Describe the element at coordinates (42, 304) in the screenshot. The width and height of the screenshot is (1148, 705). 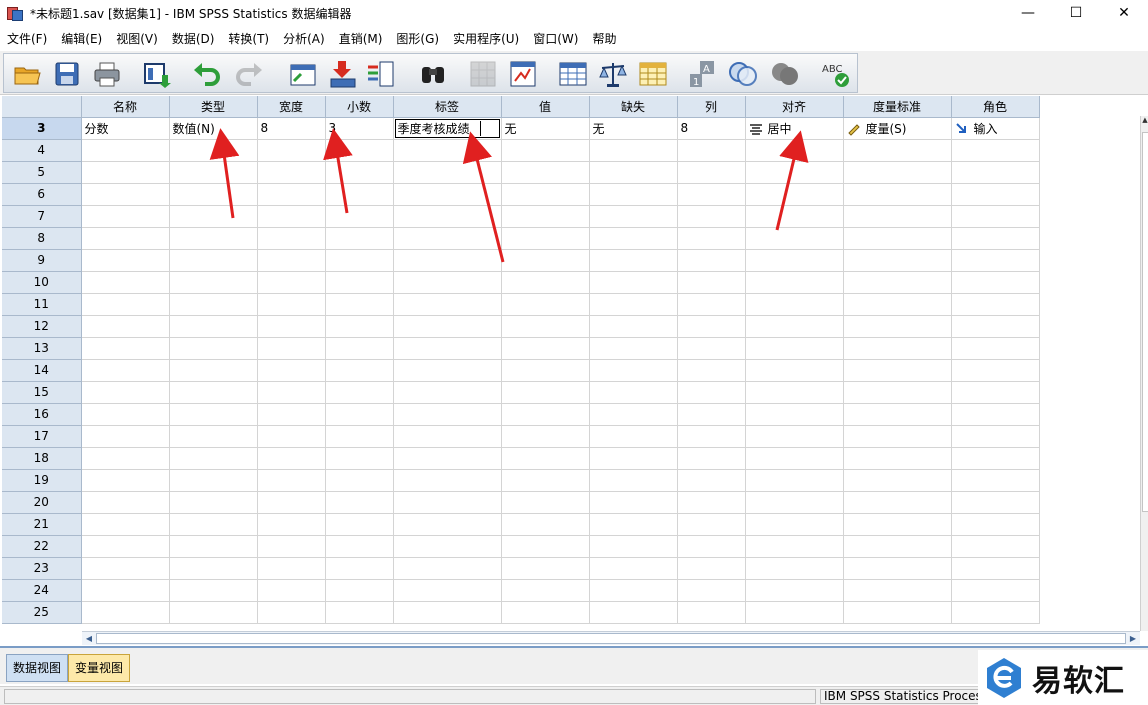
I see `row-header: 11` at that location.